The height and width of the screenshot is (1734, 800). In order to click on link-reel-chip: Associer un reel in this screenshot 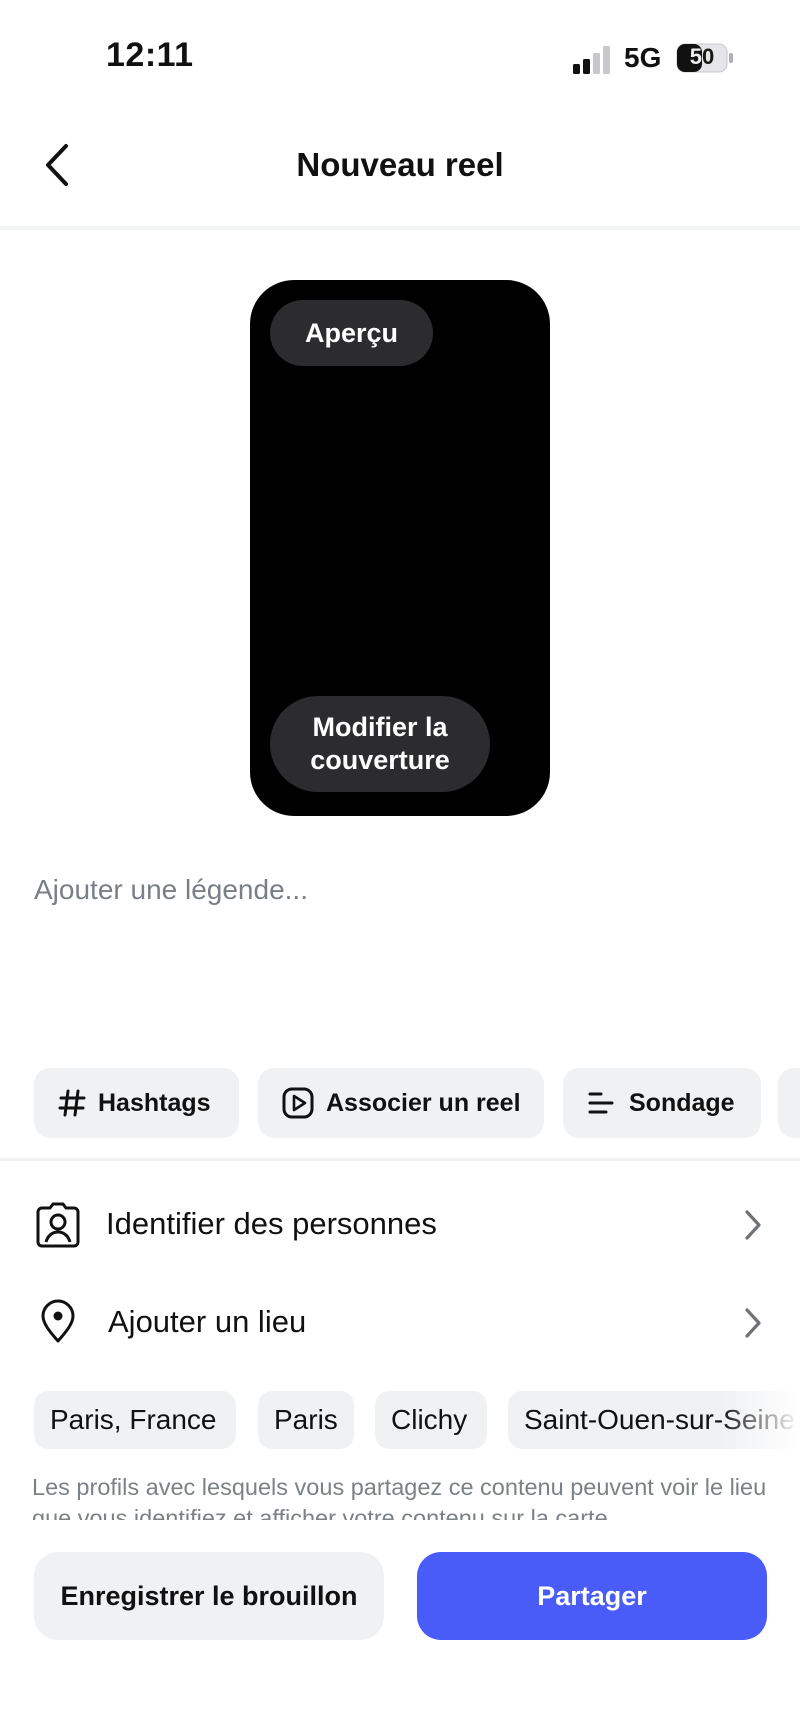, I will do `click(401, 1103)`.